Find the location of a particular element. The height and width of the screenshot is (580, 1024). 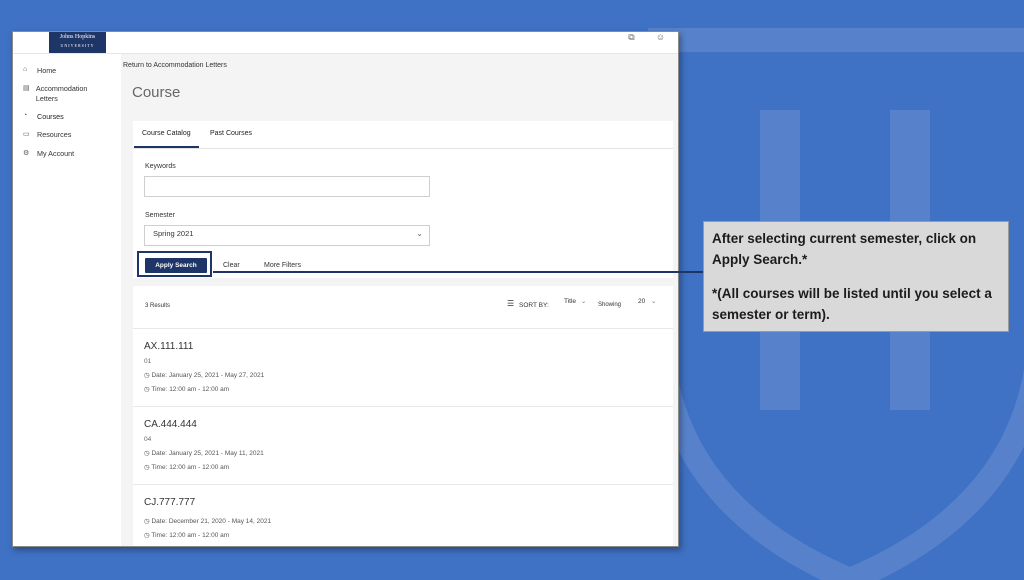

resources-icon: ▭ is located at coordinates (26, 134).